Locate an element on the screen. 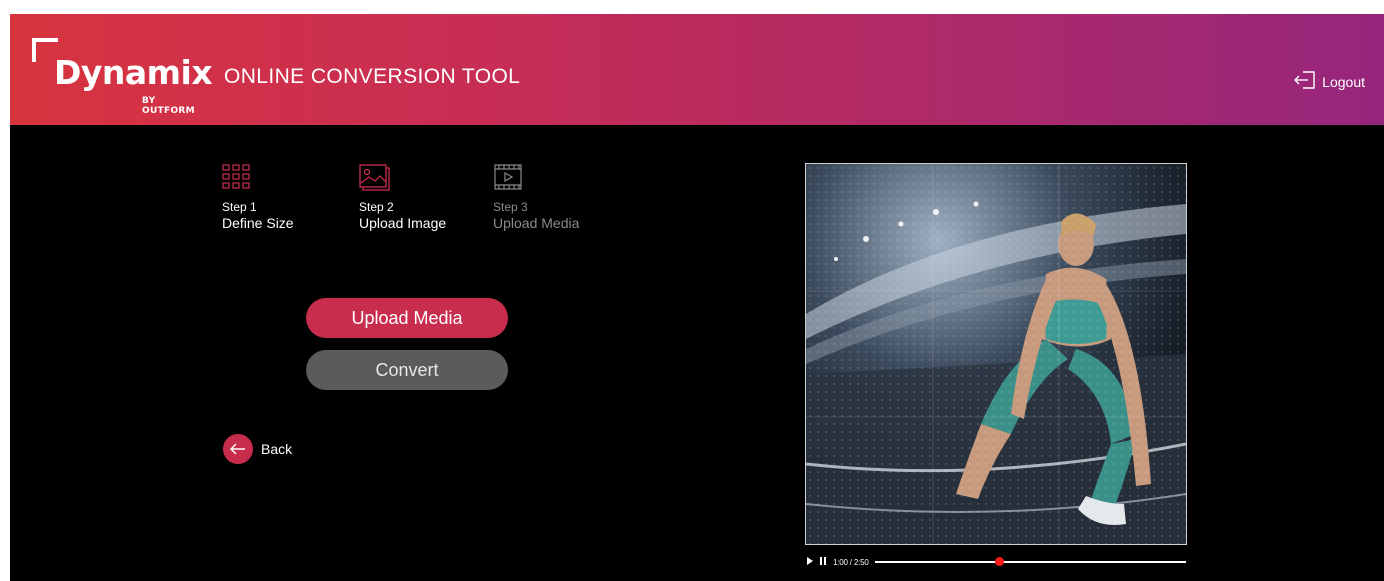  step-label: Upload Image is located at coordinates (403, 223).